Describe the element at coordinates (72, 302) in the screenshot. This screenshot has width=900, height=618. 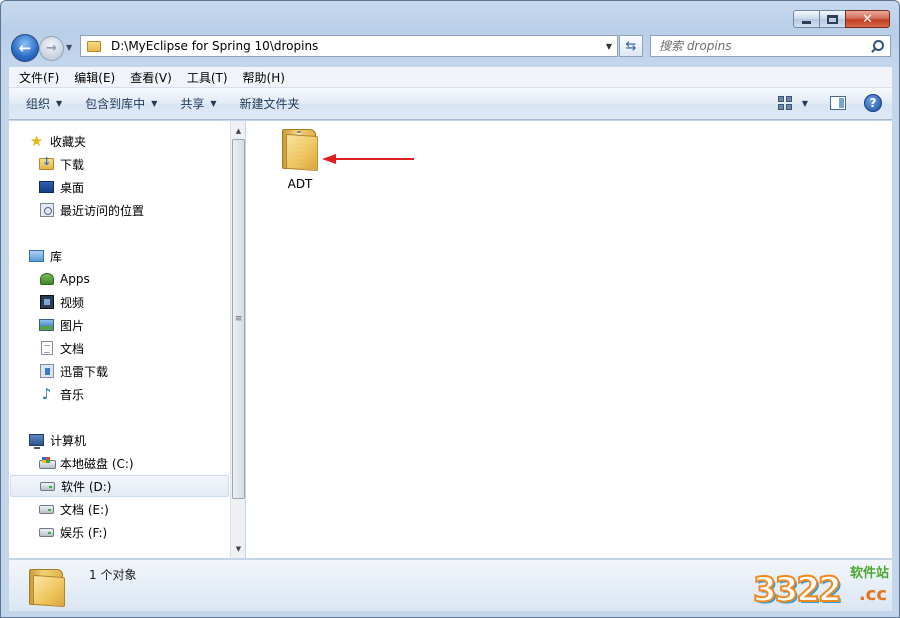
I see `nav-item-label: 视频` at that location.